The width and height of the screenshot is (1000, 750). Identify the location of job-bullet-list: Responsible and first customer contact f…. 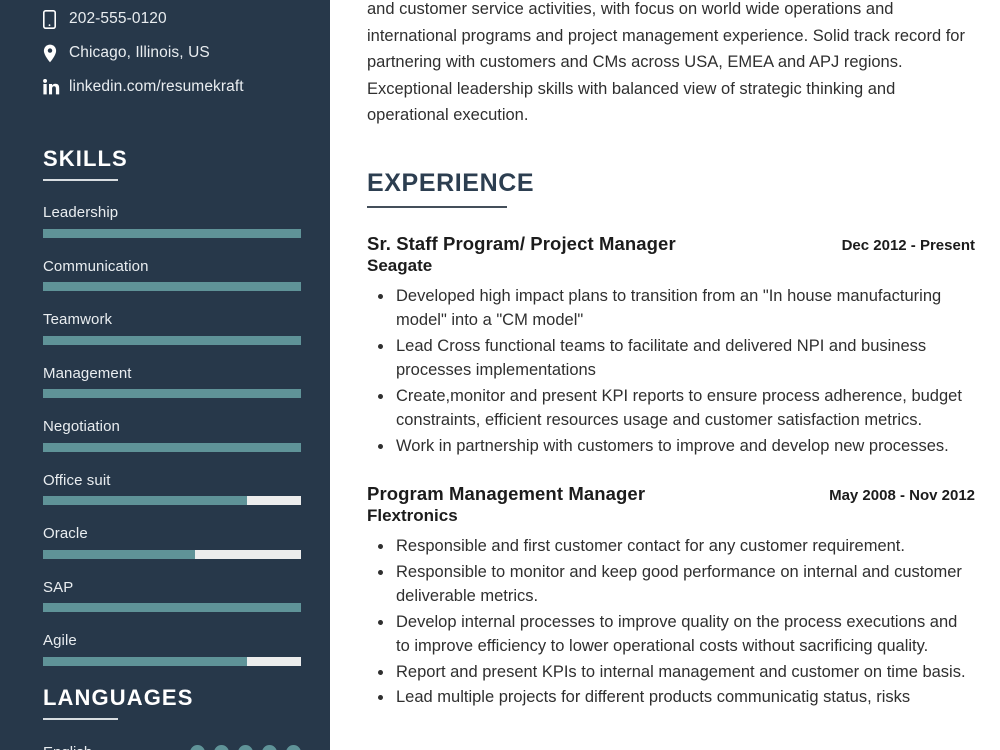
(671, 622).